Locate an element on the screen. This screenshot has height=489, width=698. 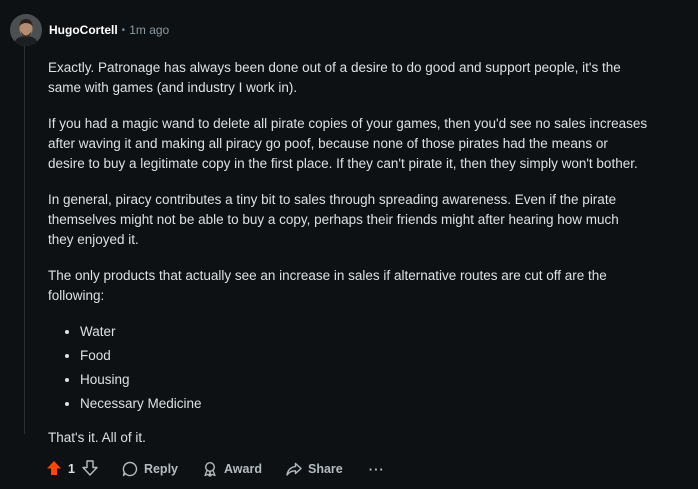
list-item: Housing is located at coordinates (364, 380).